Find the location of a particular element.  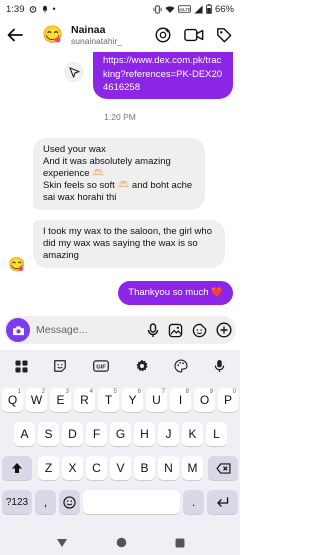

camera-button is located at coordinates (18, 330).